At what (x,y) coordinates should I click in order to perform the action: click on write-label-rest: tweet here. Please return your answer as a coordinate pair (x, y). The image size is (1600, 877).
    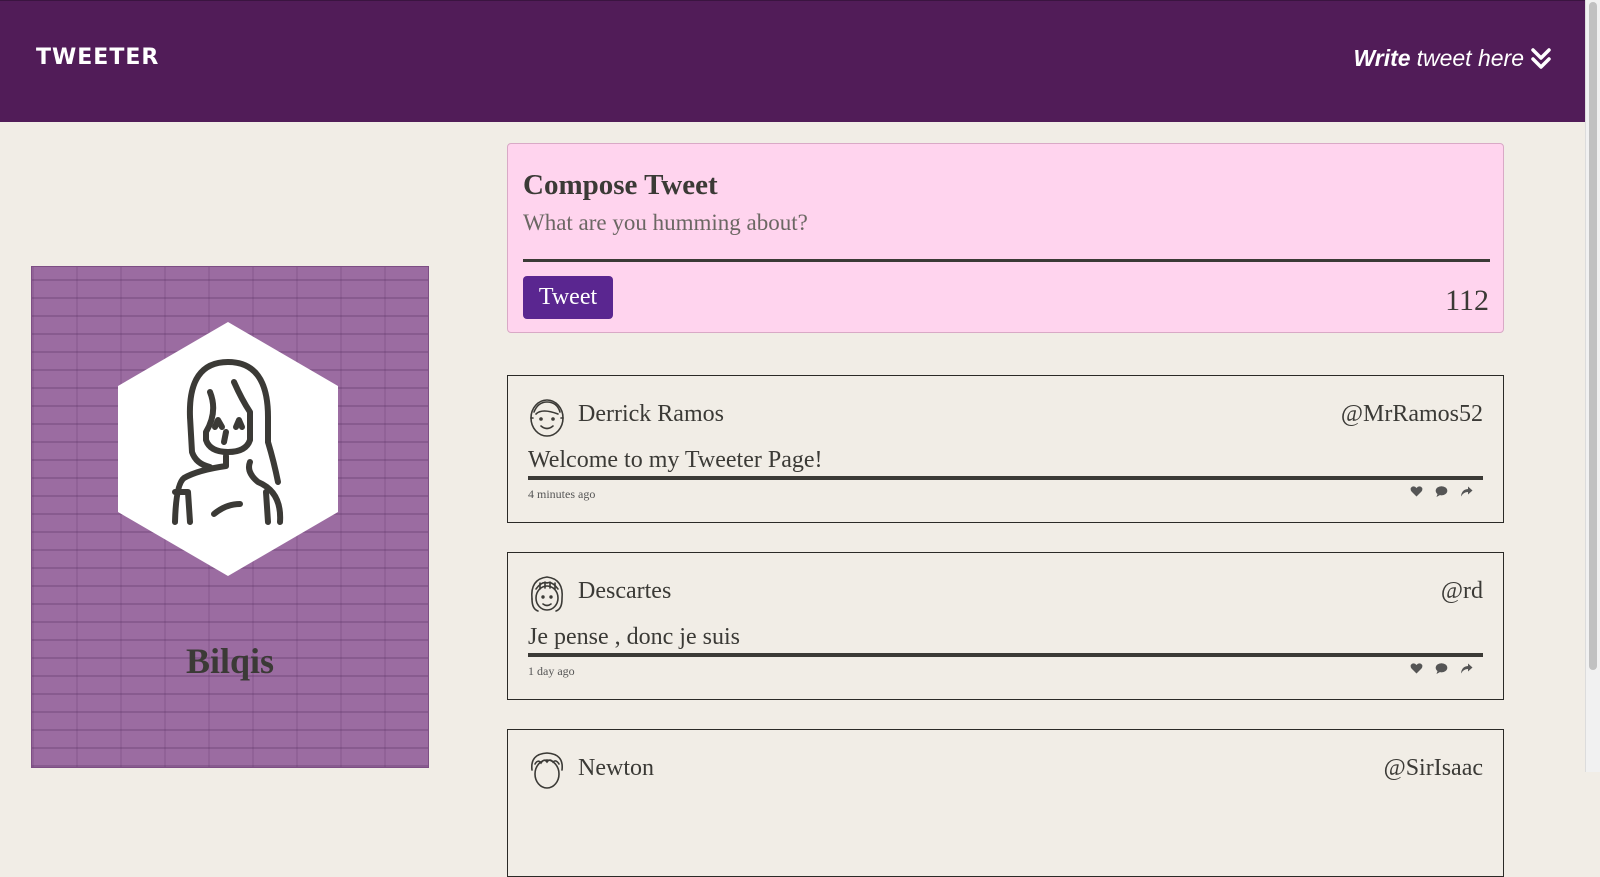
    Looking at the image, I should click on (1470, 58).